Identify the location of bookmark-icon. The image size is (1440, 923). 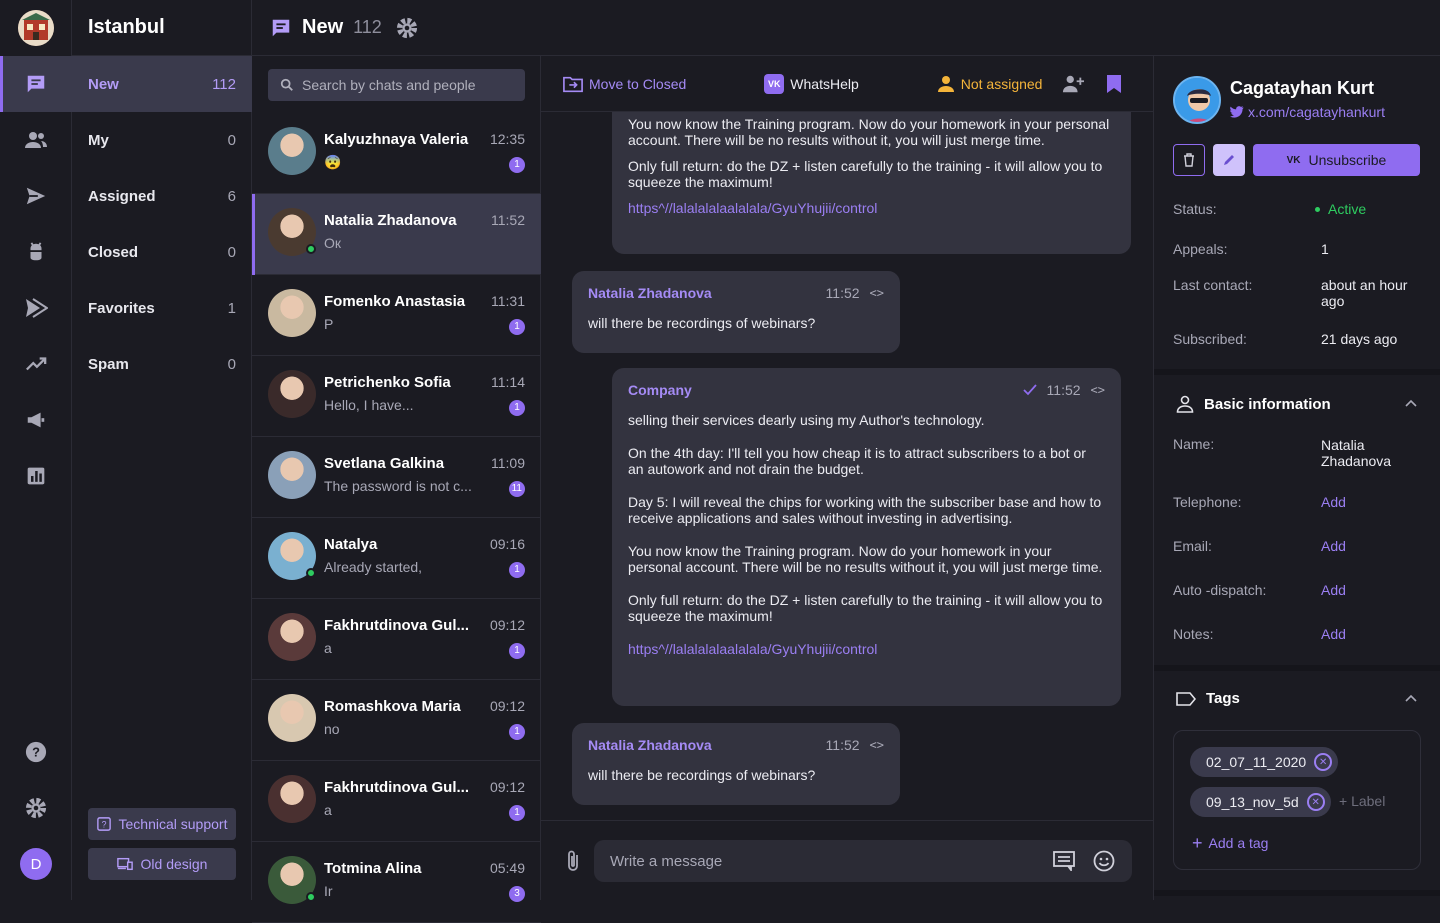
(1114, 84).